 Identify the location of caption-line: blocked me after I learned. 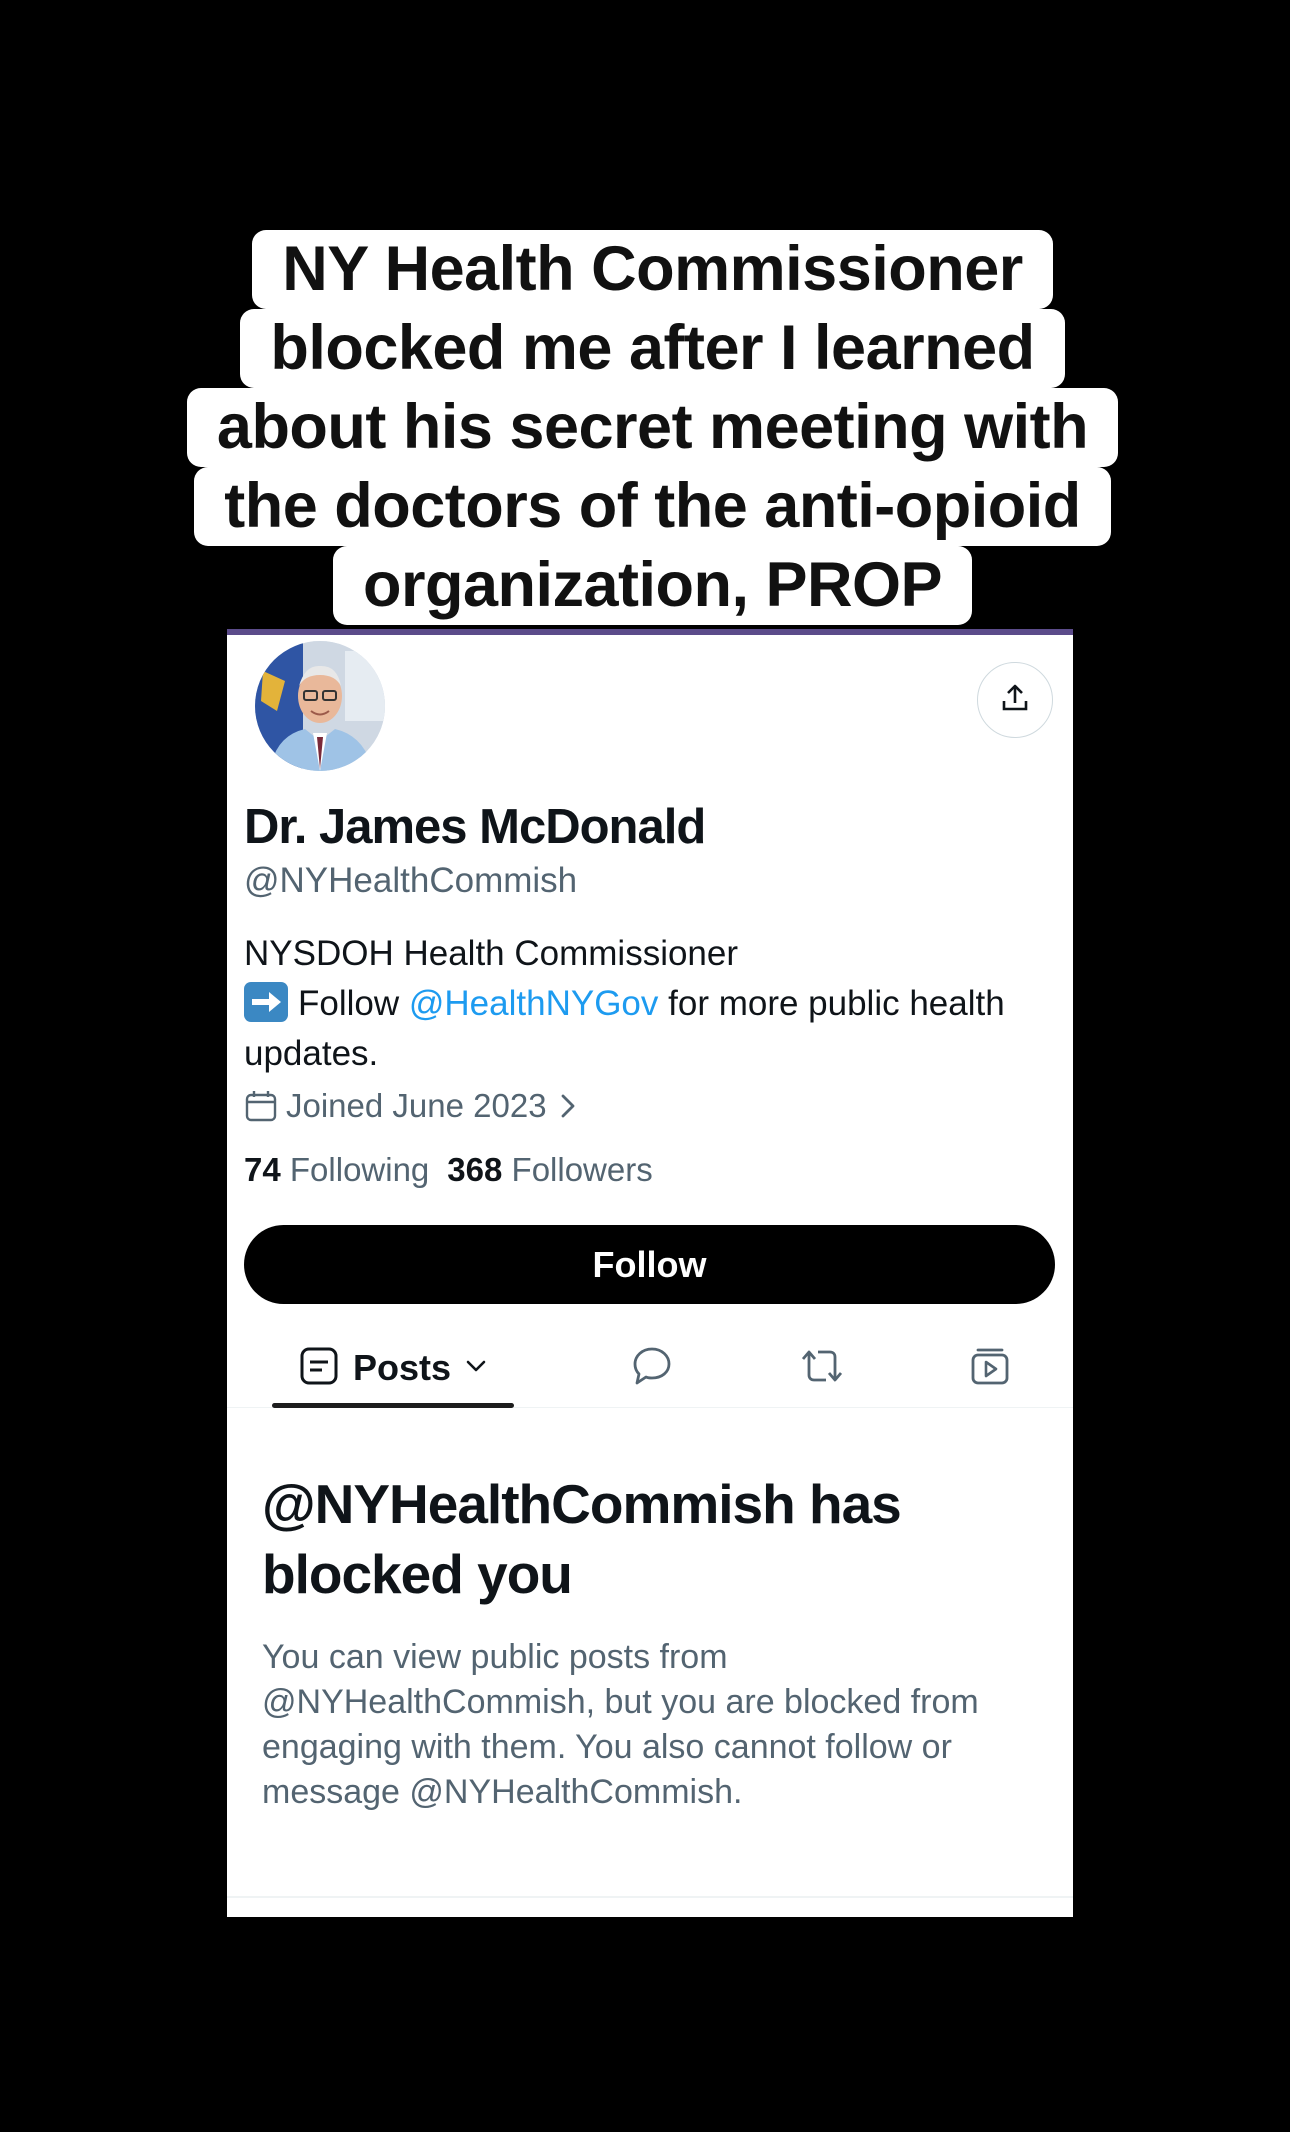
(652, 348).